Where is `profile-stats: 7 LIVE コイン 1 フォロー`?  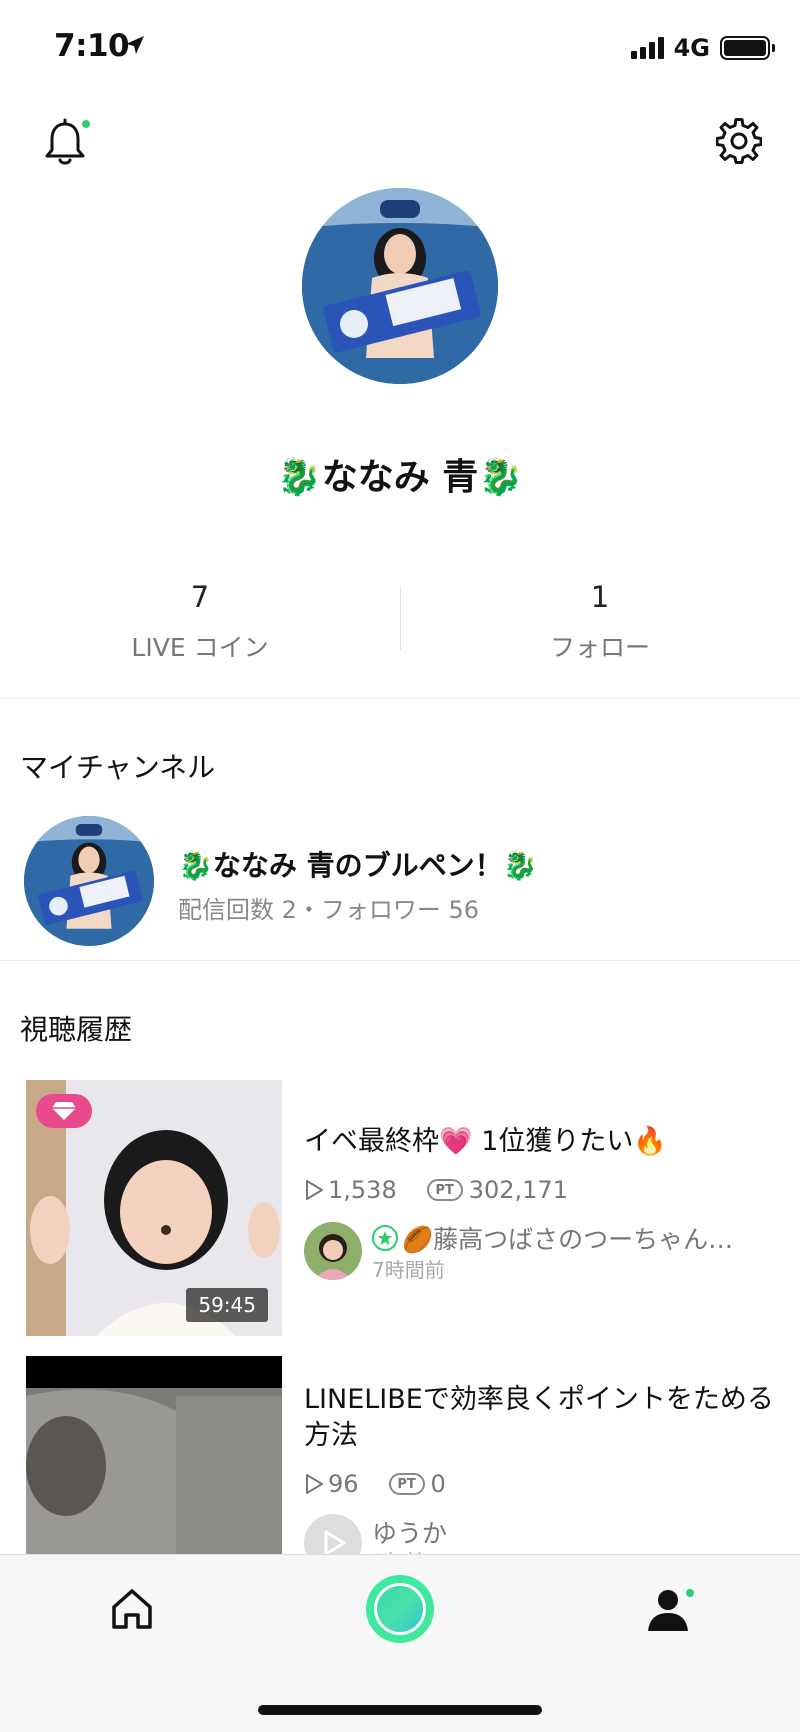 profile-stats: 7 LIVE コイン 1 フォロー is located at coordinates (400, 621).